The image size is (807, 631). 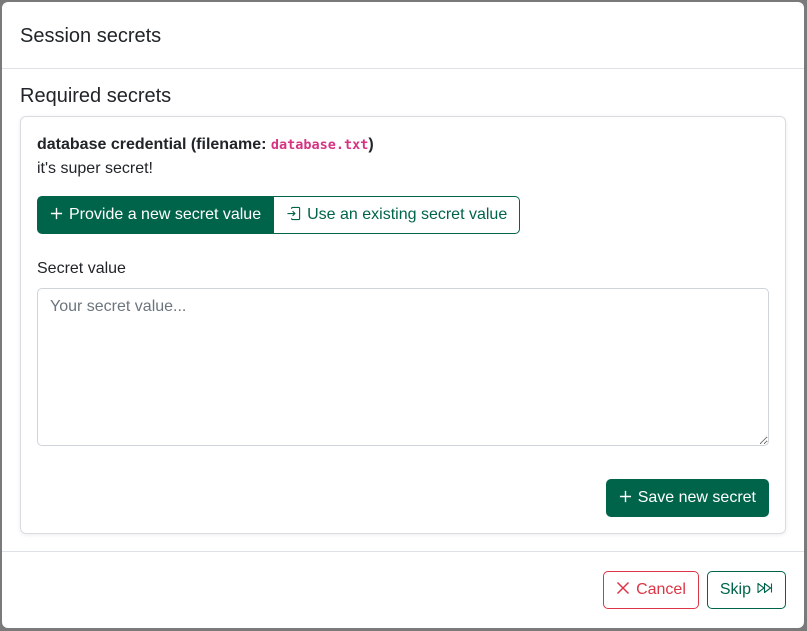 What do you see at coordinates (371, 144) in the screenshot?
I see `secret-name-suffix: )` at bounding box center [371, 144].